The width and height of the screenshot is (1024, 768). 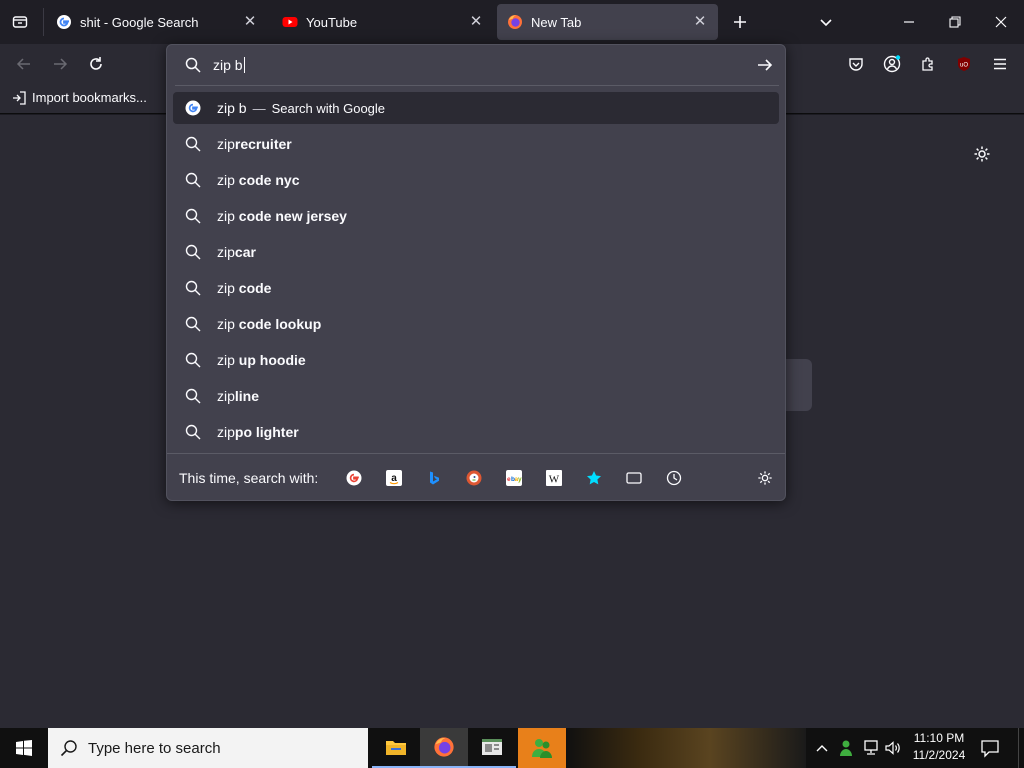 I want to click on list-all-tabs-button, so click(x=826, y=22).